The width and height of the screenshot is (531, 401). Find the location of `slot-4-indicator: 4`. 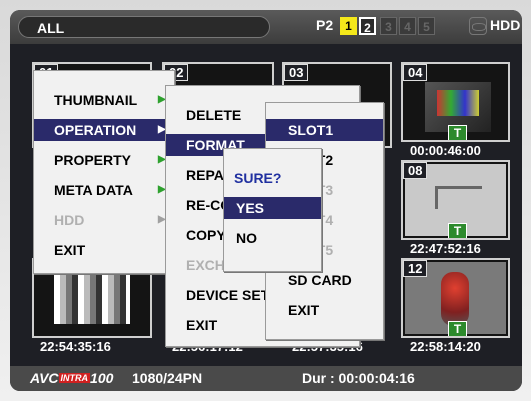

slot-4-indicator: 4 is located at coordinates (407, 26).